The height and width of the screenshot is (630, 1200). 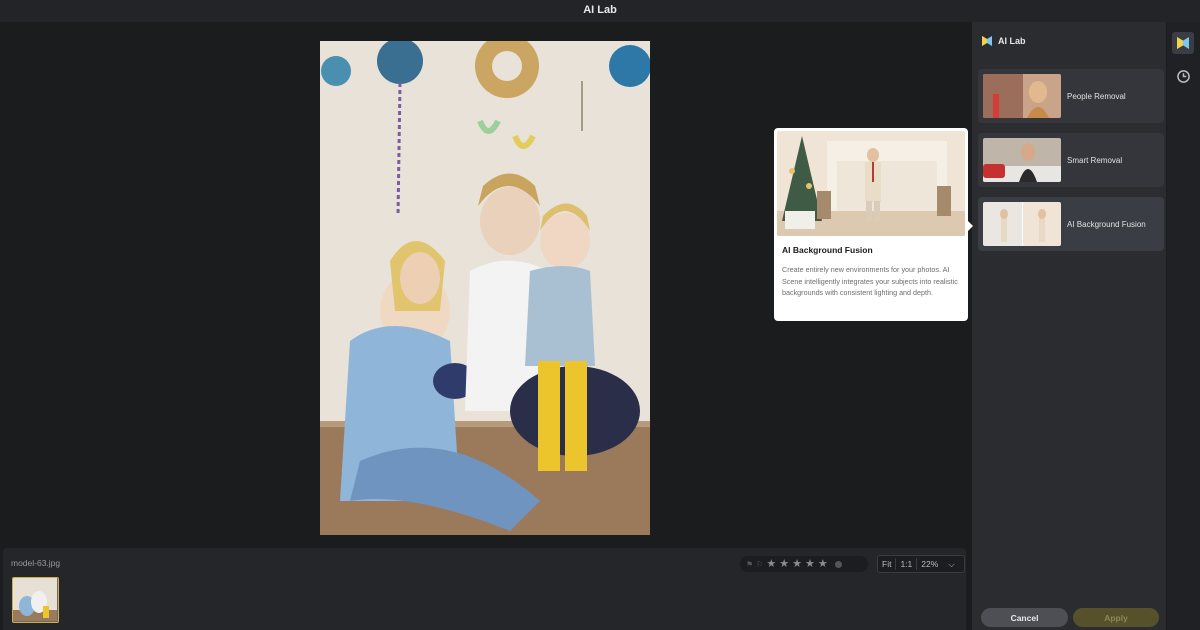 What do you see at coordinates (1022, 224) in the screenshot?
I see `background-fusion-thumbnail` at bounding box center [1022, 224].